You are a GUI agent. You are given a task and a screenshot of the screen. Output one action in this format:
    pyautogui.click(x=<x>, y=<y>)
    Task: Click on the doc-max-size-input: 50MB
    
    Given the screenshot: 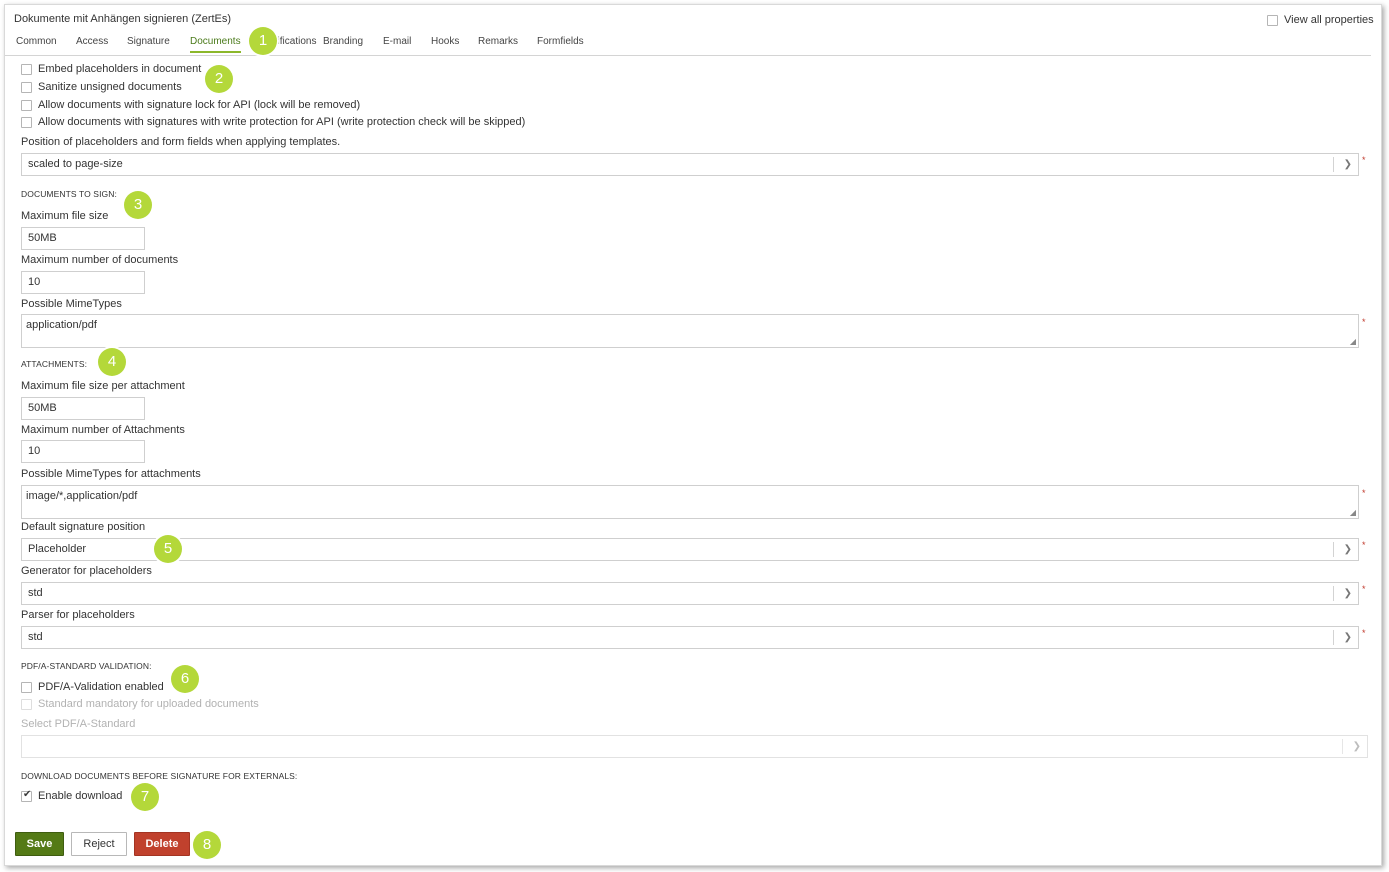 What is the action you would take?
    pyautogui.click(x=83, y=238)
    